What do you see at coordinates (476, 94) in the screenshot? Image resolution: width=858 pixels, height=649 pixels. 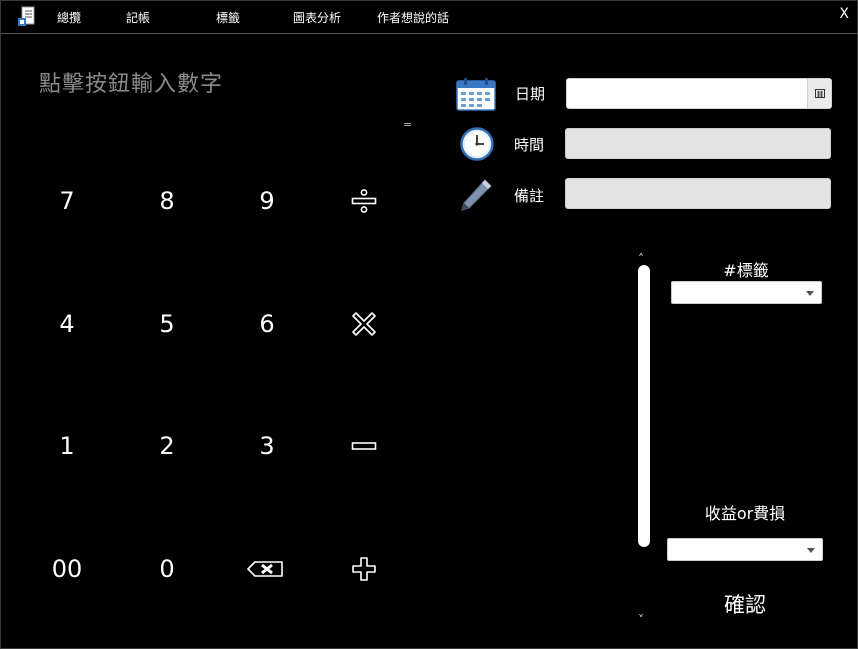 I see `calendar-icon` at bounding box center [476, 94].